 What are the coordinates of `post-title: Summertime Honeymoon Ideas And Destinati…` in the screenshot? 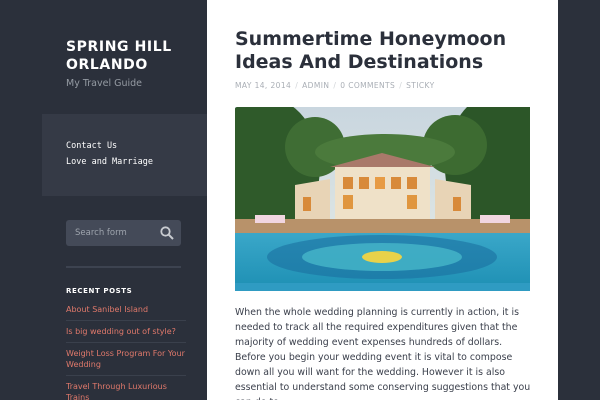 It's located at (385, 51).